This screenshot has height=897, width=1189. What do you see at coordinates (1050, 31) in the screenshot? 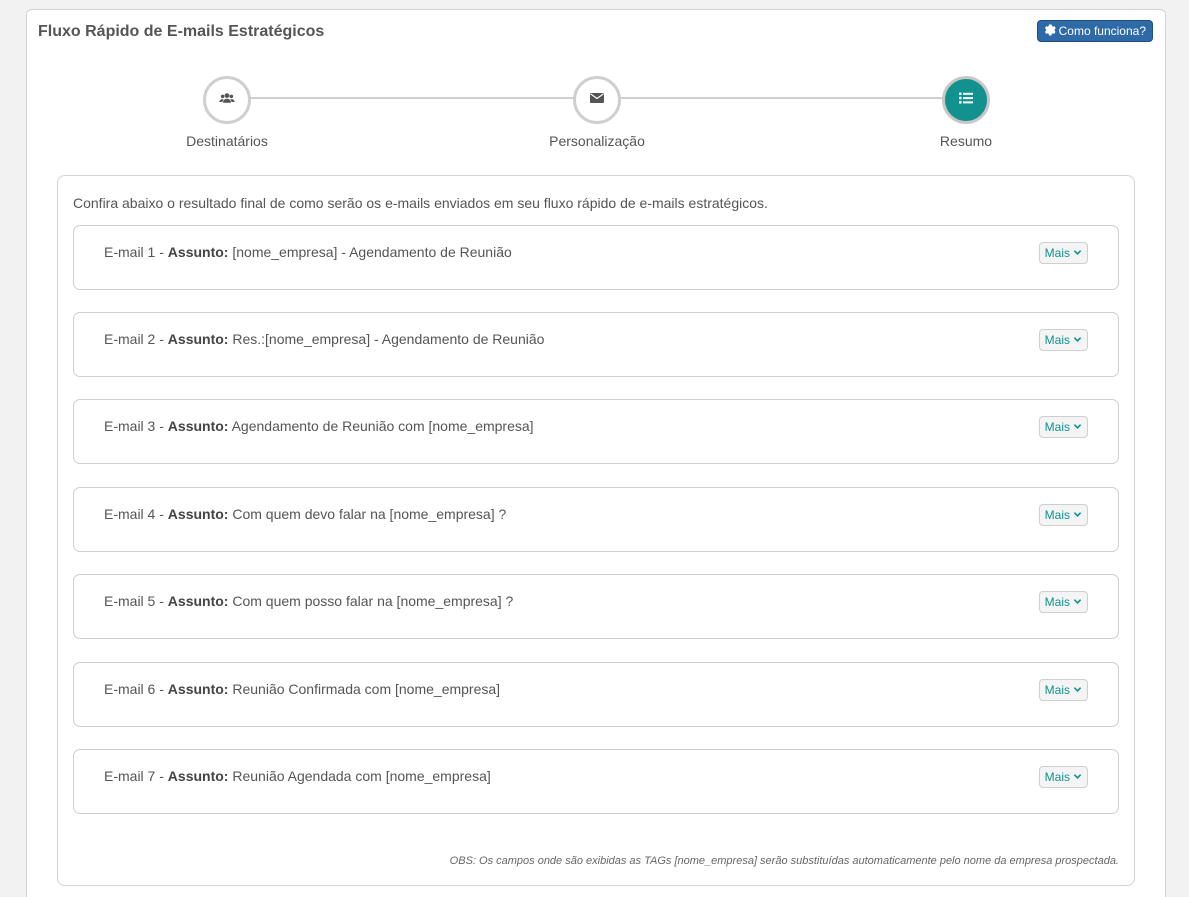
I see `gear-icon` at bounding box center [1050, 31].